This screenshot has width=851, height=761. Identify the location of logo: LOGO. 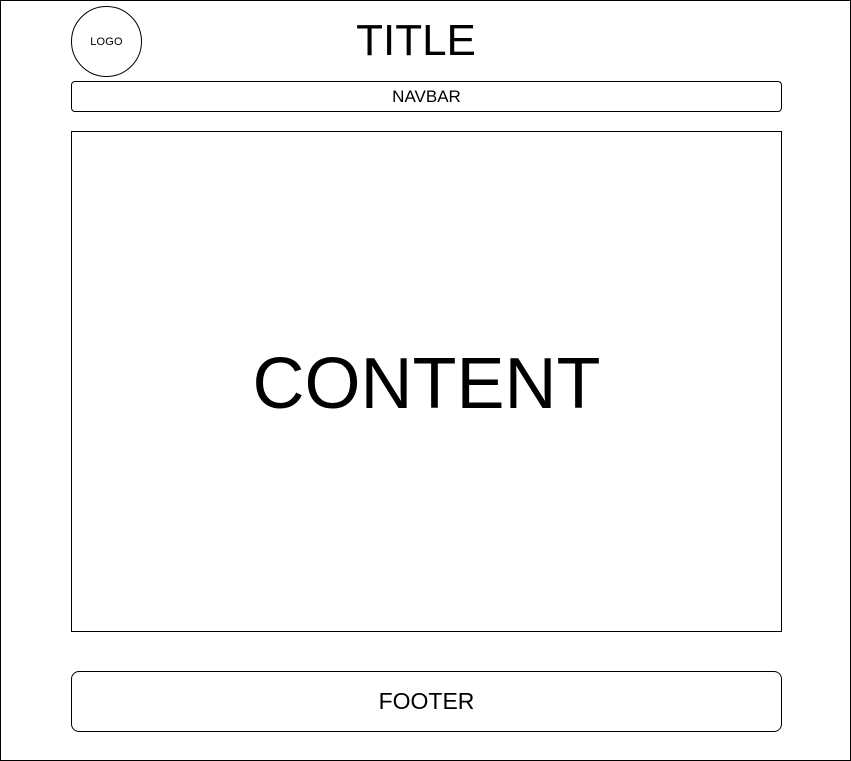
(106, 41).